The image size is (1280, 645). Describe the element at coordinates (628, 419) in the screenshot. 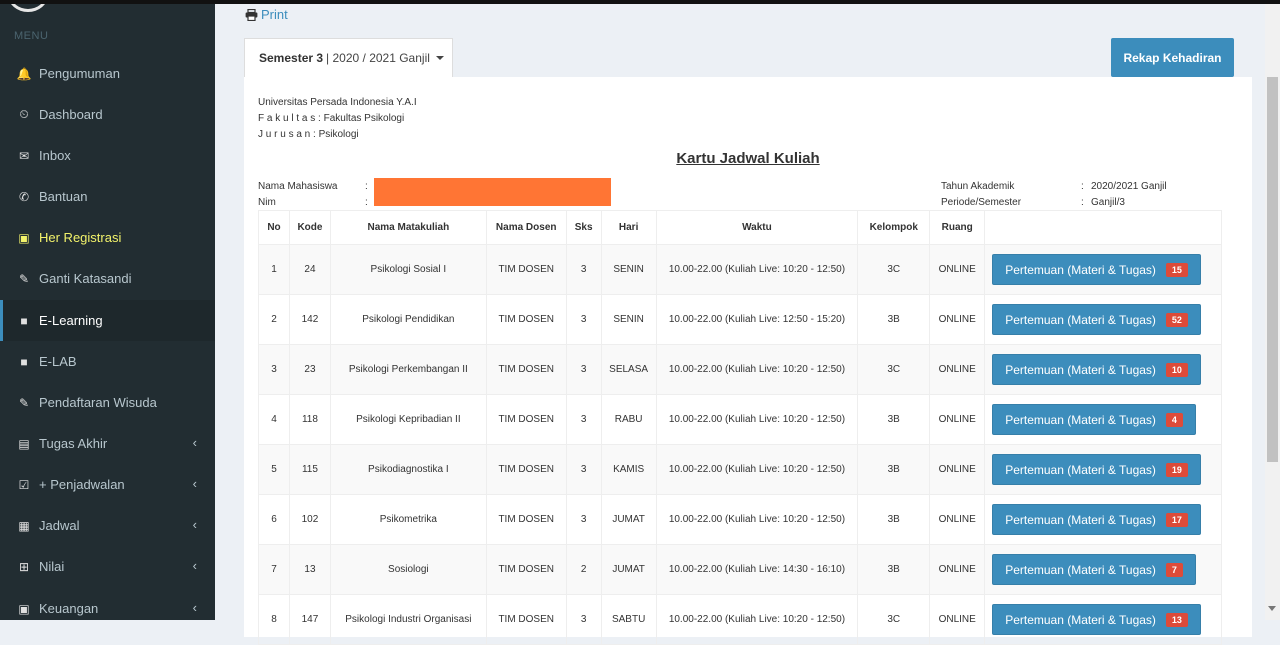

I see `cell-hari: RABU` at that location.